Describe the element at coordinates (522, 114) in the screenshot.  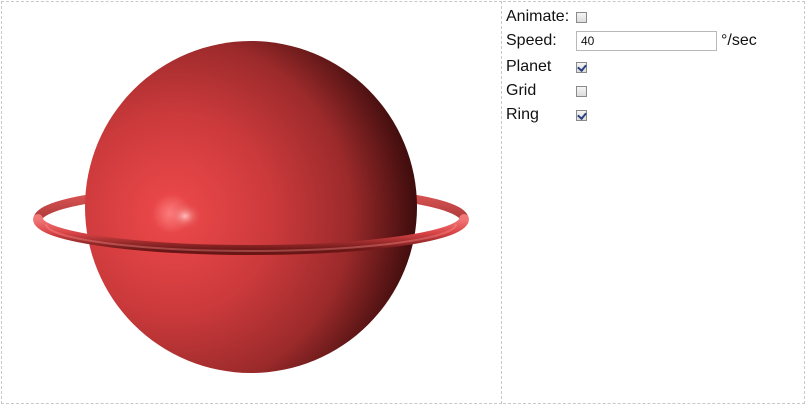
I see `ring-label: Ring` at that location.